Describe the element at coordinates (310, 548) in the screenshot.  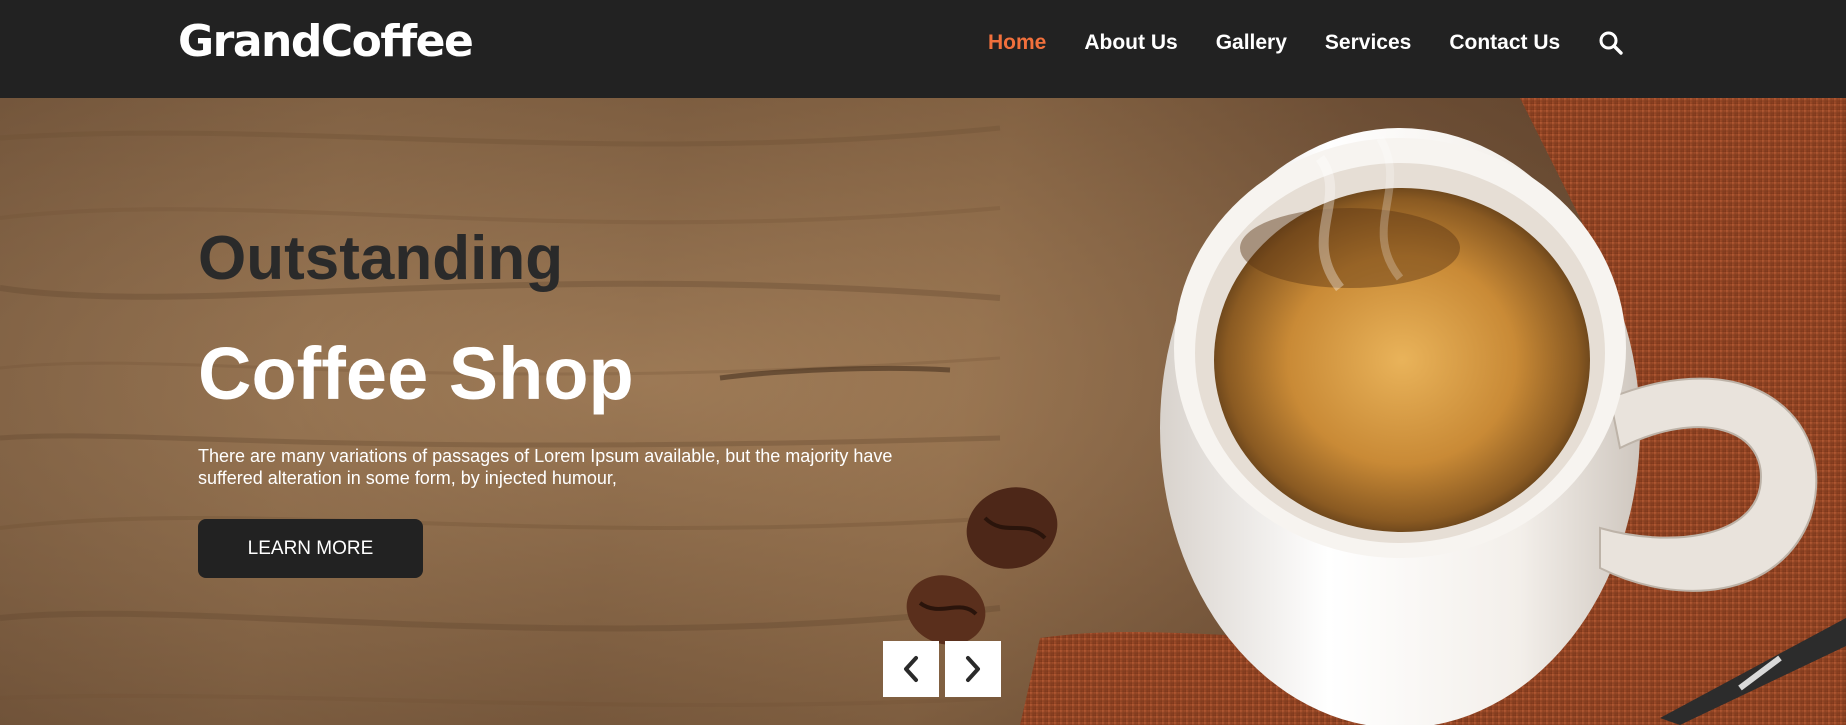
I see `learn-more-button: LEARN MORE` at that location.